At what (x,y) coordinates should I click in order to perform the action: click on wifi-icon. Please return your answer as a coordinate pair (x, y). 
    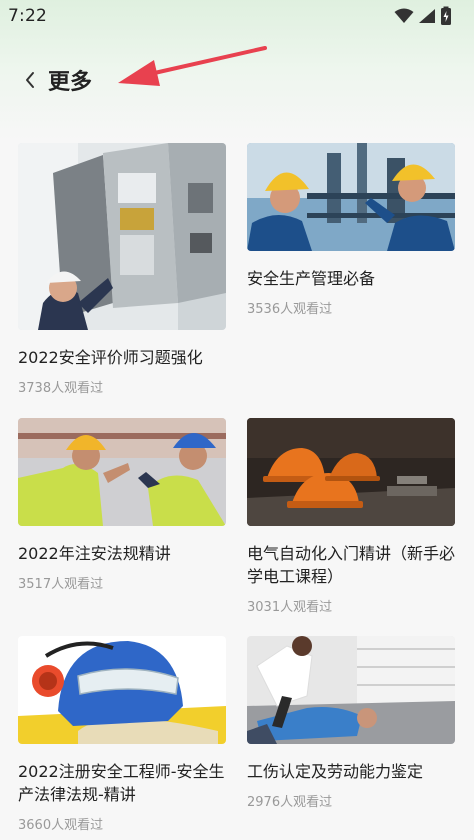
    Looking at the image, I should click on (404, 15).